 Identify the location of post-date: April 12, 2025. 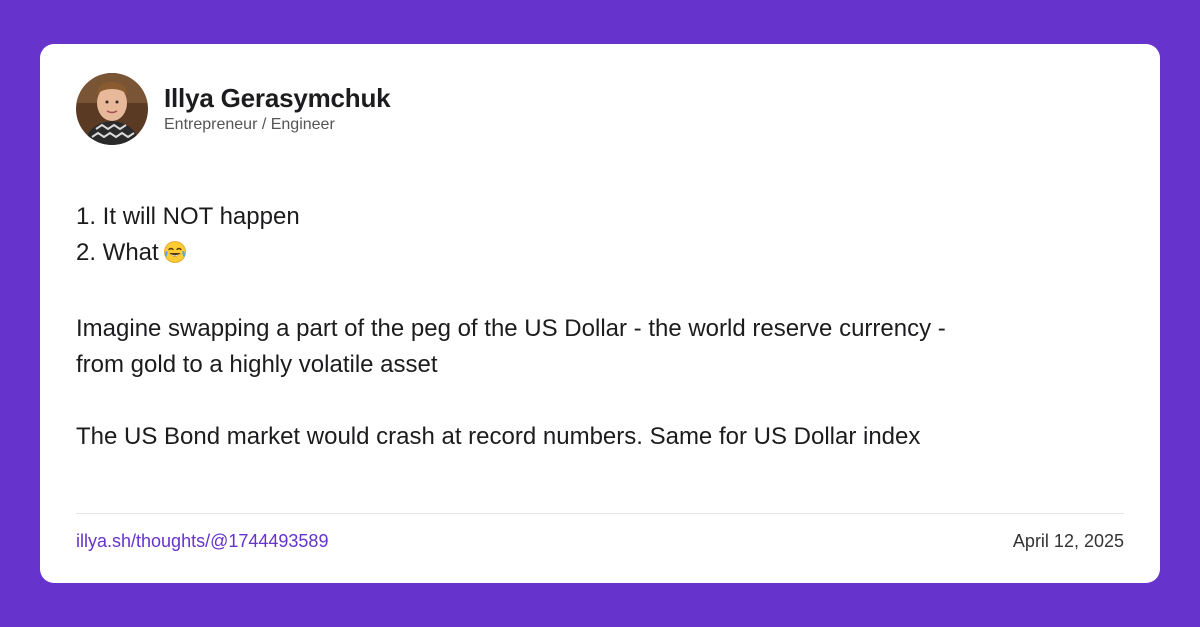
(1068, 541).